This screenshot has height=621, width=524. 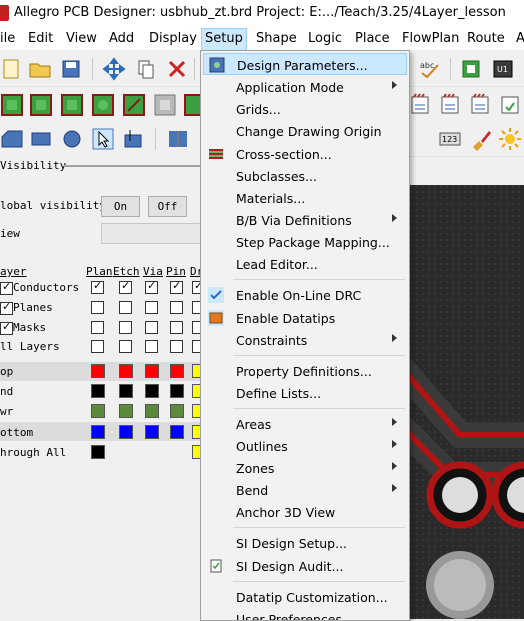 What do you see at coordinates (121, 38) in the screenshot?
I see `menu-add: Add` at bounding box center [121, 38].